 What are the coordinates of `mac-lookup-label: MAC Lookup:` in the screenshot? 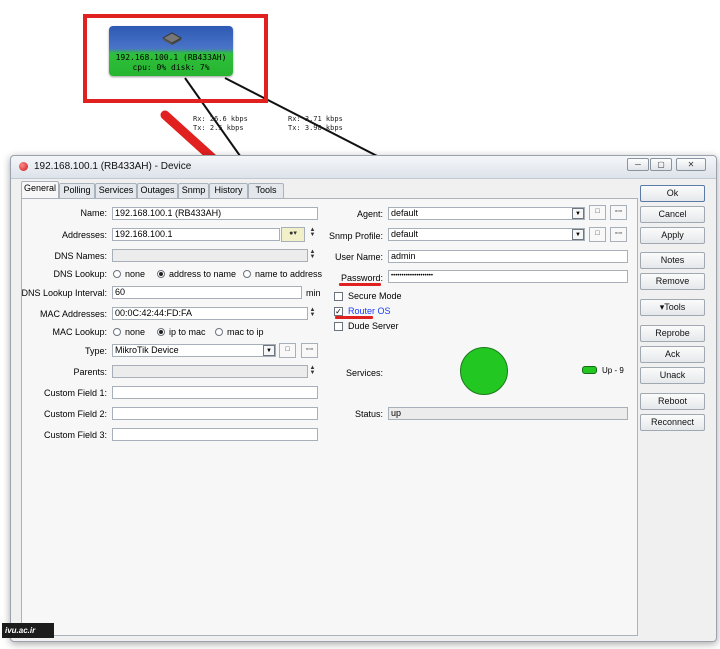 It's located at (79, 332).